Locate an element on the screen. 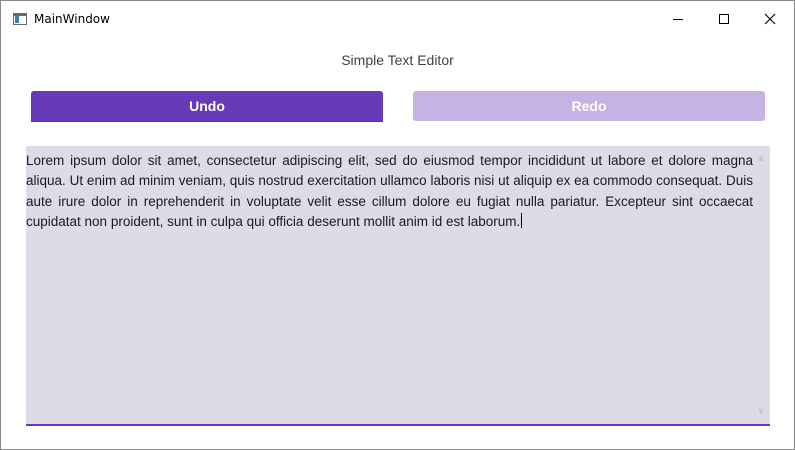 This screenshot has width=795, height=450. minimize-button is located at coordinates (678, 19).